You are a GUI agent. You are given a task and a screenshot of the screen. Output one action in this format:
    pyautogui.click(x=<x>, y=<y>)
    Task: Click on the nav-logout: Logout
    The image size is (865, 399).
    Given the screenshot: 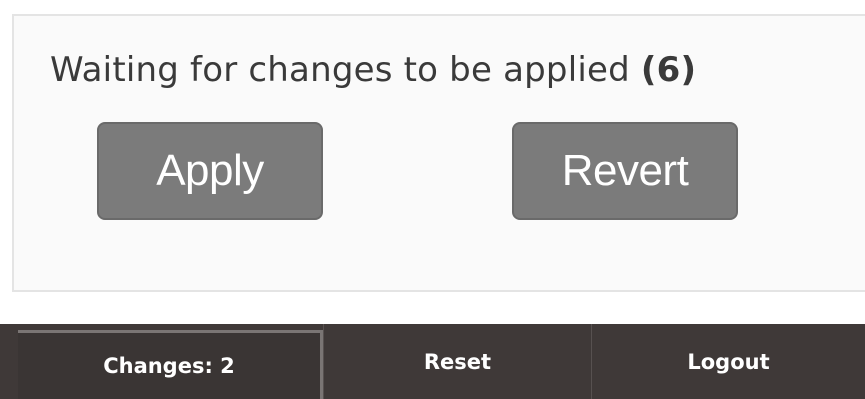 What is the action you would take?
    pyautogui.click(x=728, y=361)
    